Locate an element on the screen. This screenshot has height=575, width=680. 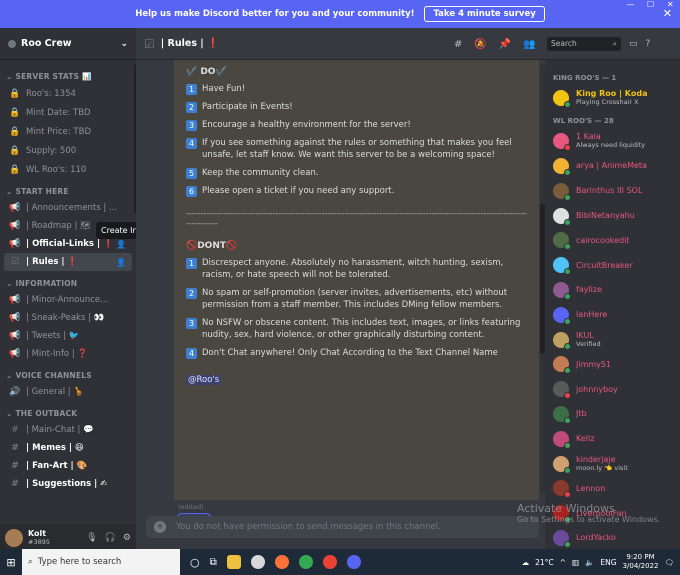
stat-channel: 🔒 Mint Price: TBD is located at coordinates (68, 131).